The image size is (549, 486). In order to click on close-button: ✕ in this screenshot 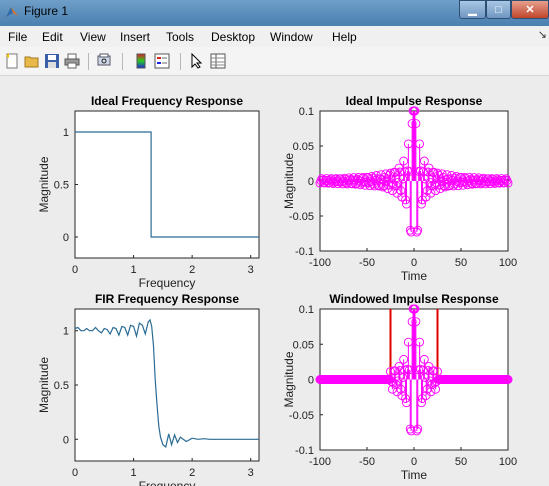, I will do `click(530, 9)`.